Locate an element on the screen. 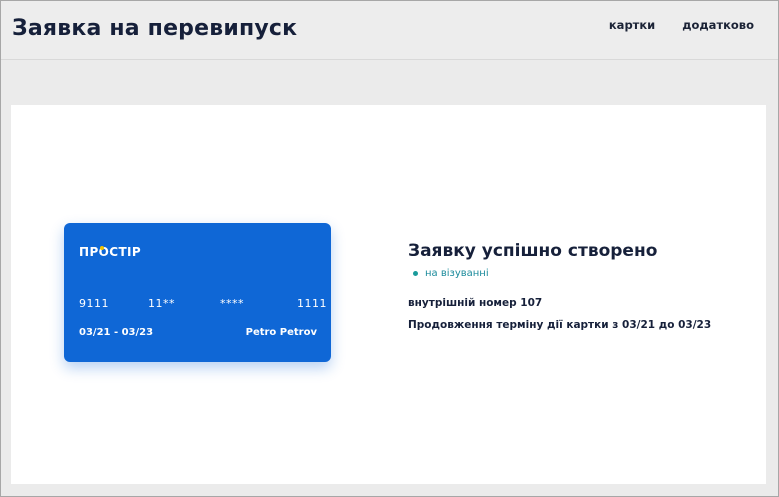 Image resolution: width=779 pixels, height=497 pixels. status-dot-icon is located at coordinates (415, 273).